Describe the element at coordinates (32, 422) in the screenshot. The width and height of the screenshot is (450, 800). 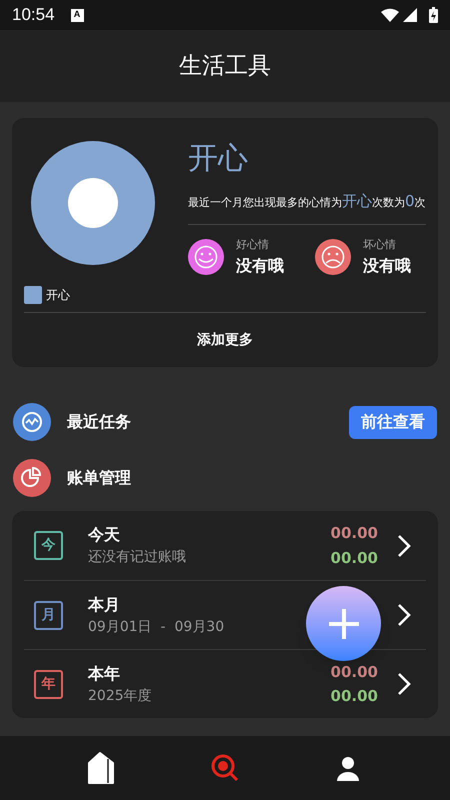
I see `activity-icon` at that location.